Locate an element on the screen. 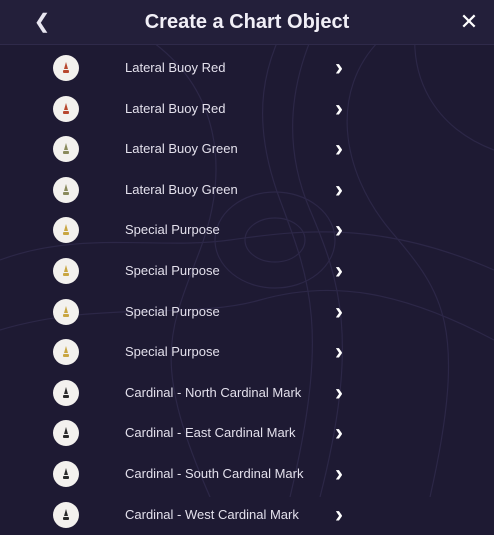 The width and height of the screenshot is (494, 535). cardinal-east-icon is located at coordinates (66, 433).